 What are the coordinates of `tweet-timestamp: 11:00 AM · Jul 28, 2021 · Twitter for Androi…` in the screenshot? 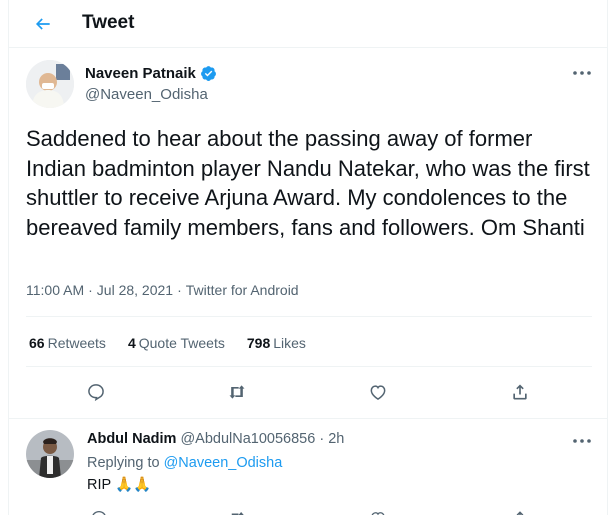 It's located at (162, 290).